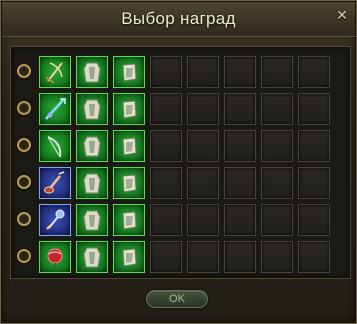 This screenshot has width=357, height=324. What do you see at coordinates (55, 146) in the screenshot?
I see `longbow-icon` at bounding box center [55, 146].